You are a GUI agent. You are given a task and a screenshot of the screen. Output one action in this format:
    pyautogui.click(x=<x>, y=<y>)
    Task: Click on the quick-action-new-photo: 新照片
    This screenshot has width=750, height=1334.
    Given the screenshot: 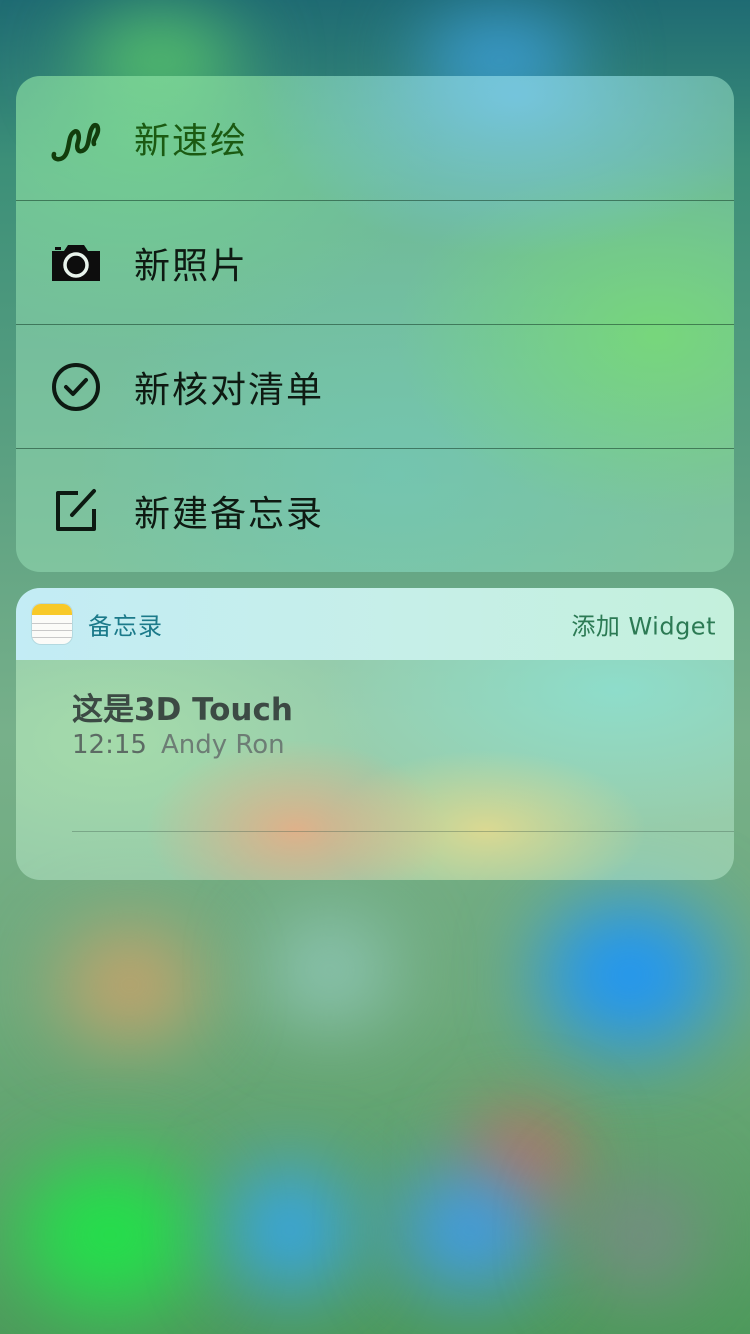 What is the action you would take?
    pyautogui.click(x=375, y=262)
    